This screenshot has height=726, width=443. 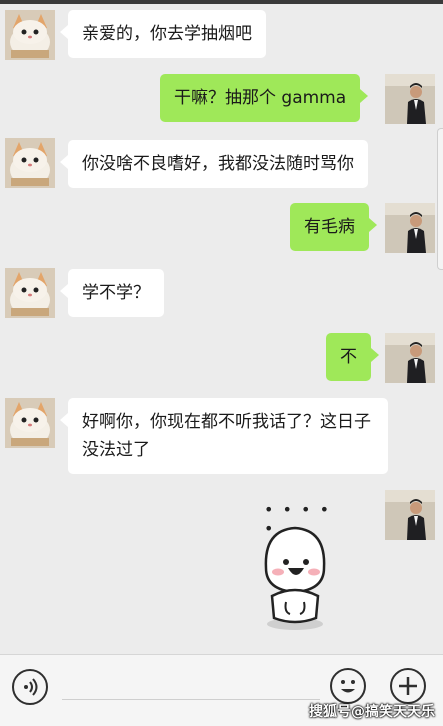 I want to click on scroll-indicator, so click(x=440, y=199).